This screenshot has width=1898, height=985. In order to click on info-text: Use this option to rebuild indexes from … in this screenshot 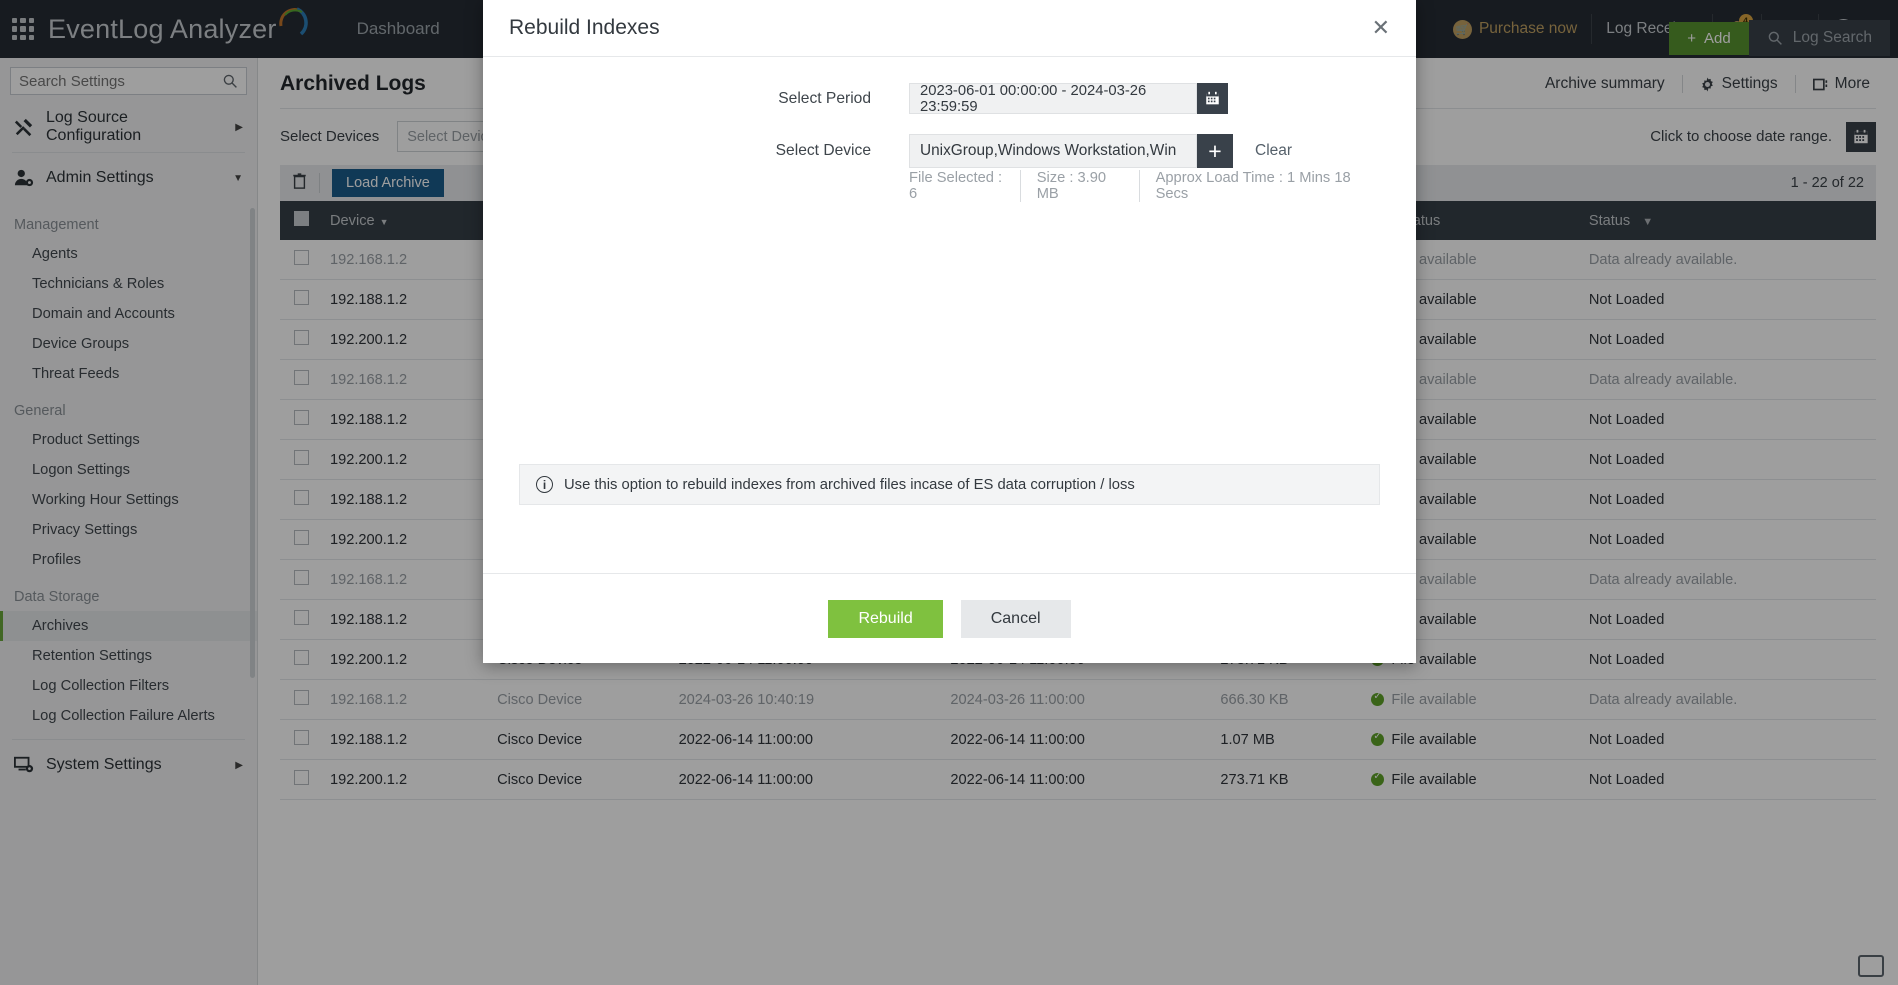, I will do `click(849, 484)`.